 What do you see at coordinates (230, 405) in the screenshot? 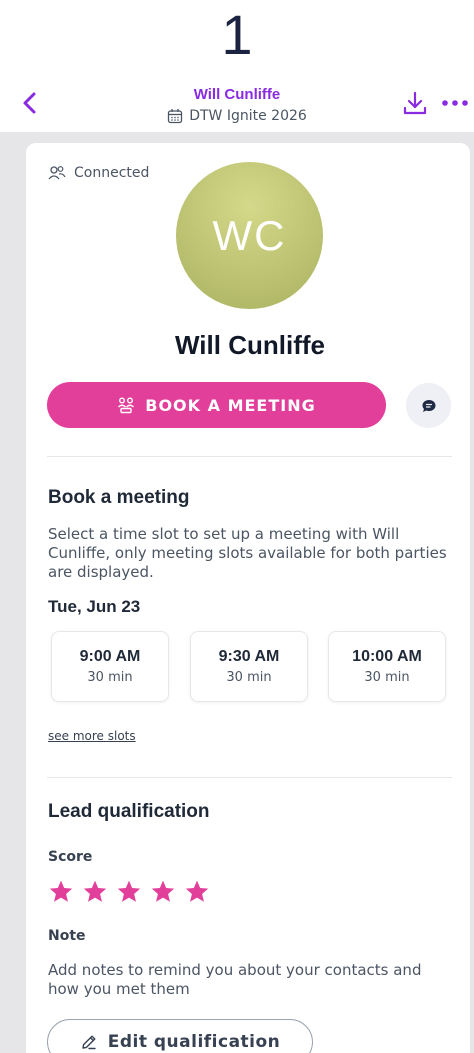
I see `book-meeting-label: BOOK A MEETING` at bounding box center [230, 405].